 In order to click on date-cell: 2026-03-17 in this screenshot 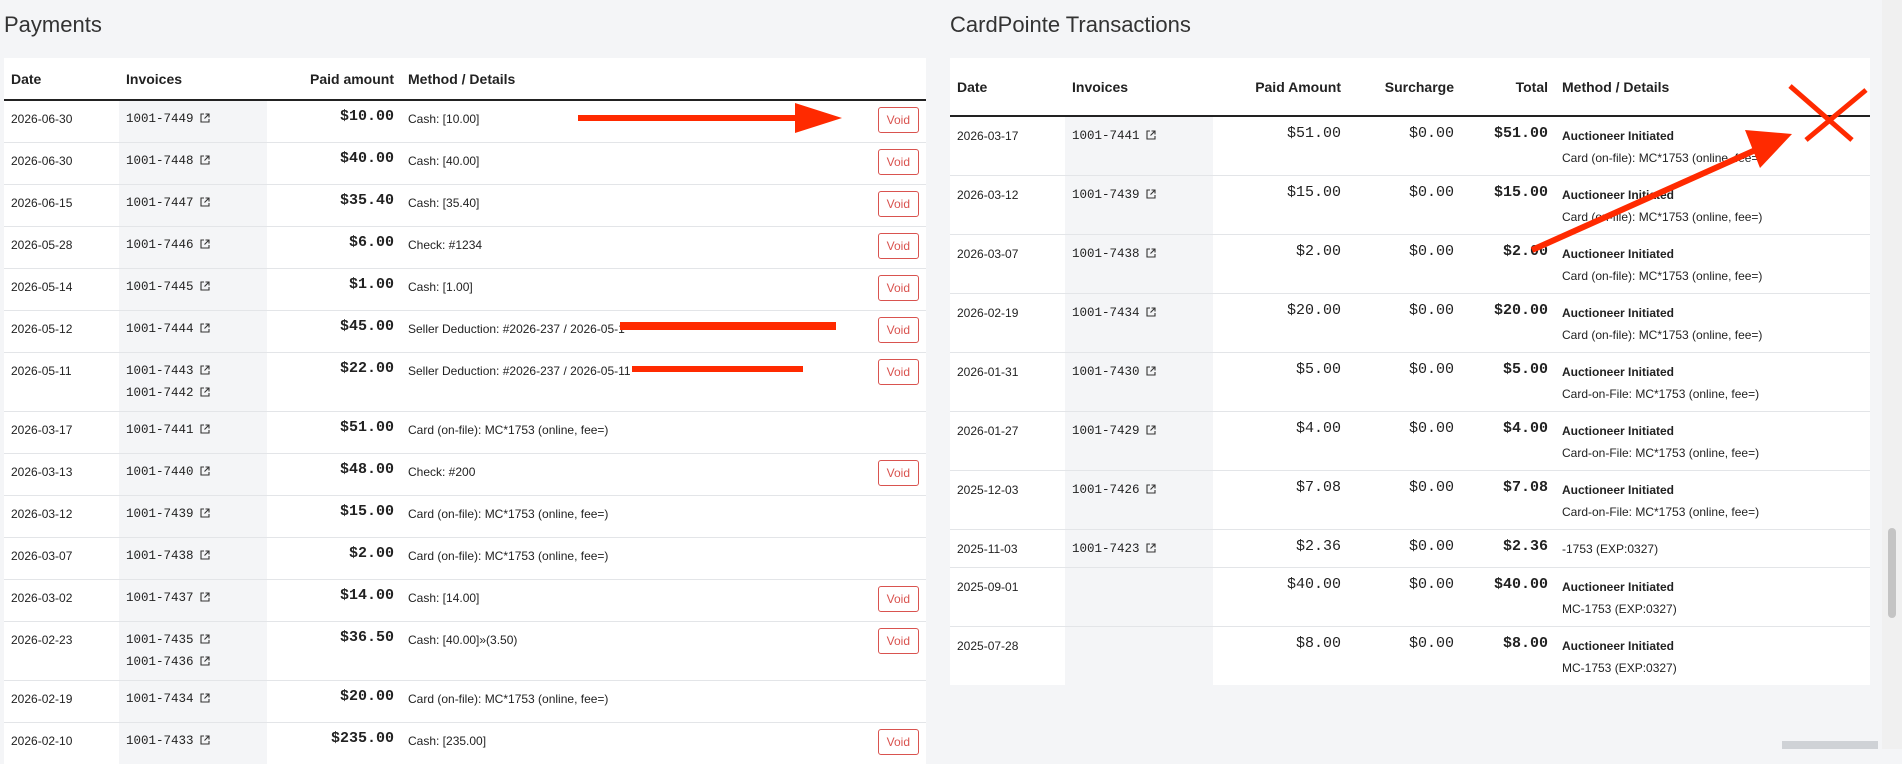, I will do `click(988, 136)`.